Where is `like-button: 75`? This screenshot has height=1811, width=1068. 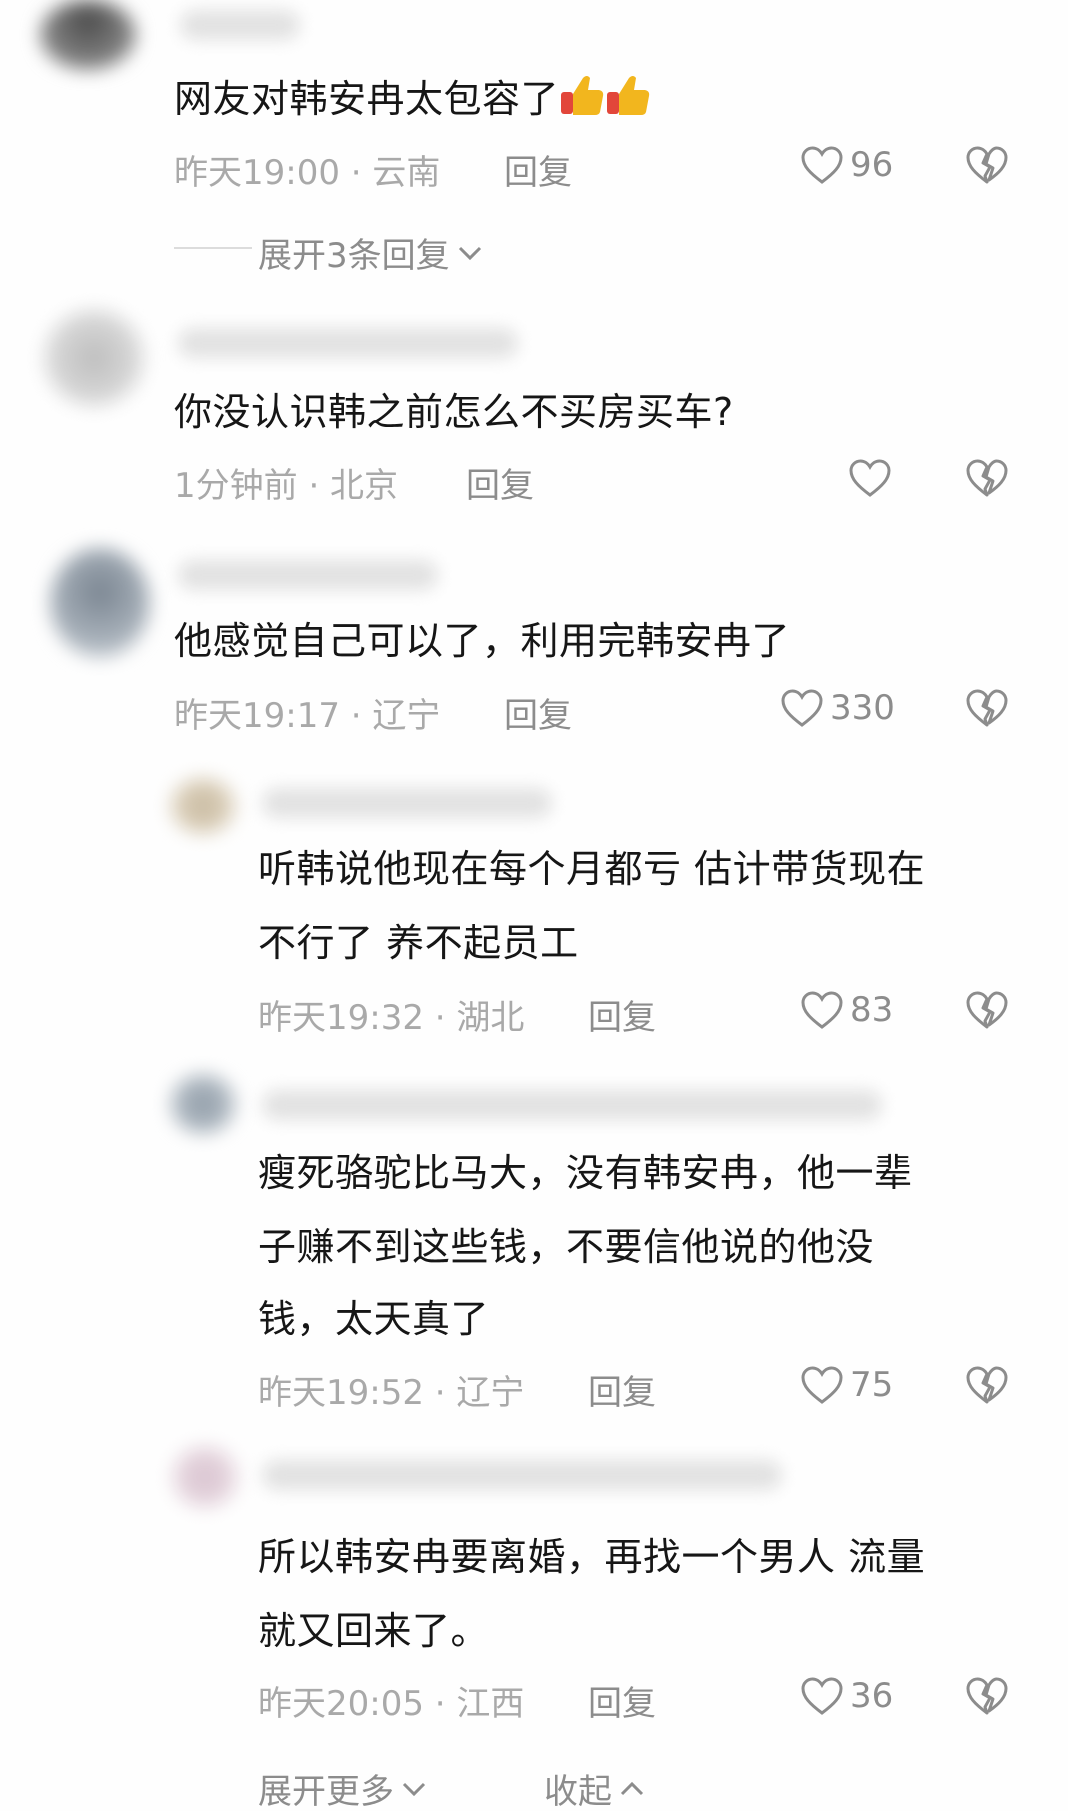
like-button: 75 is located at coordinates (846, 1385).